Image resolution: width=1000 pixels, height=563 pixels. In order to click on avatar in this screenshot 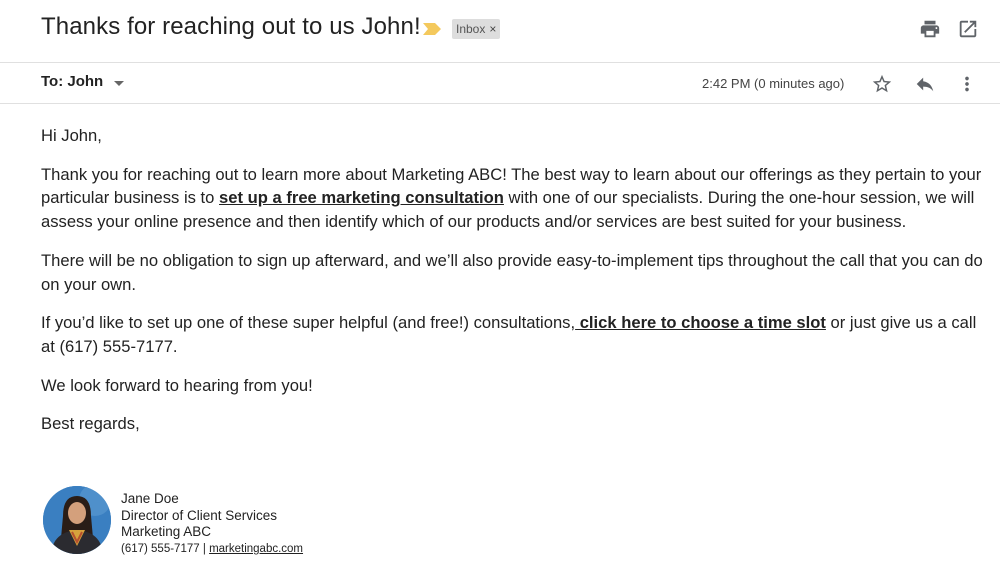, I will do `click(77, 520)`.